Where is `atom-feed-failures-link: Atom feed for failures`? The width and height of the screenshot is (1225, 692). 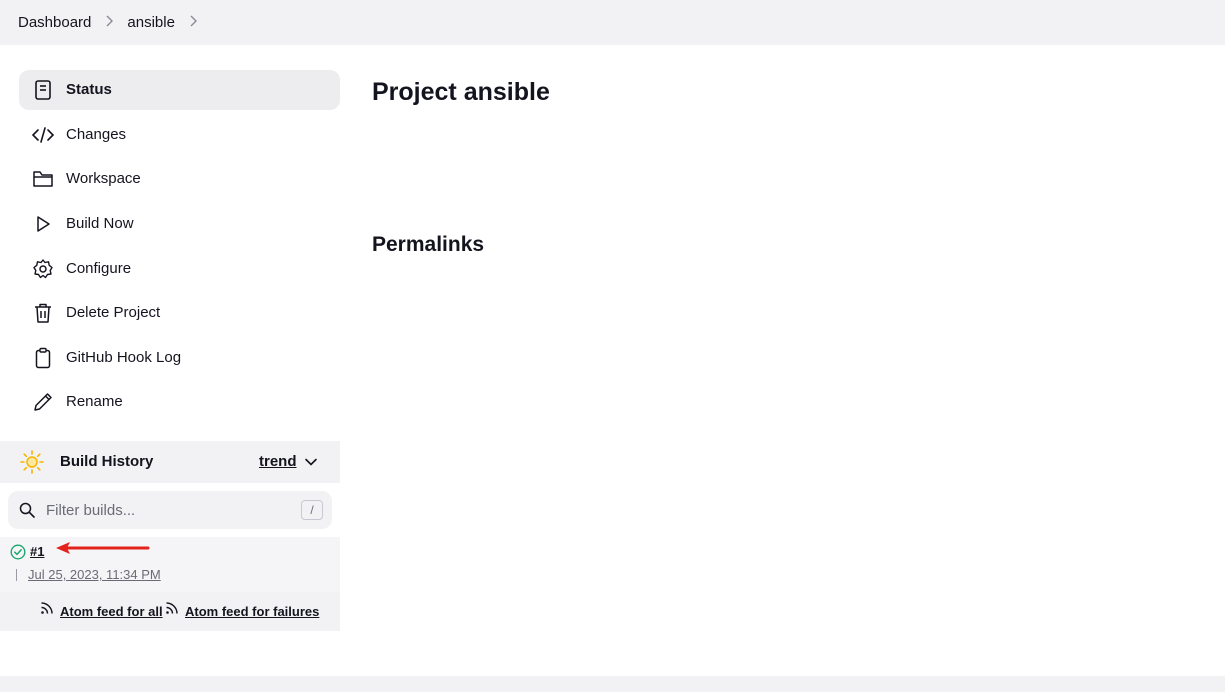
atom-feed-failures-link: Atom feed for failures is located at coordinates (252, 611).